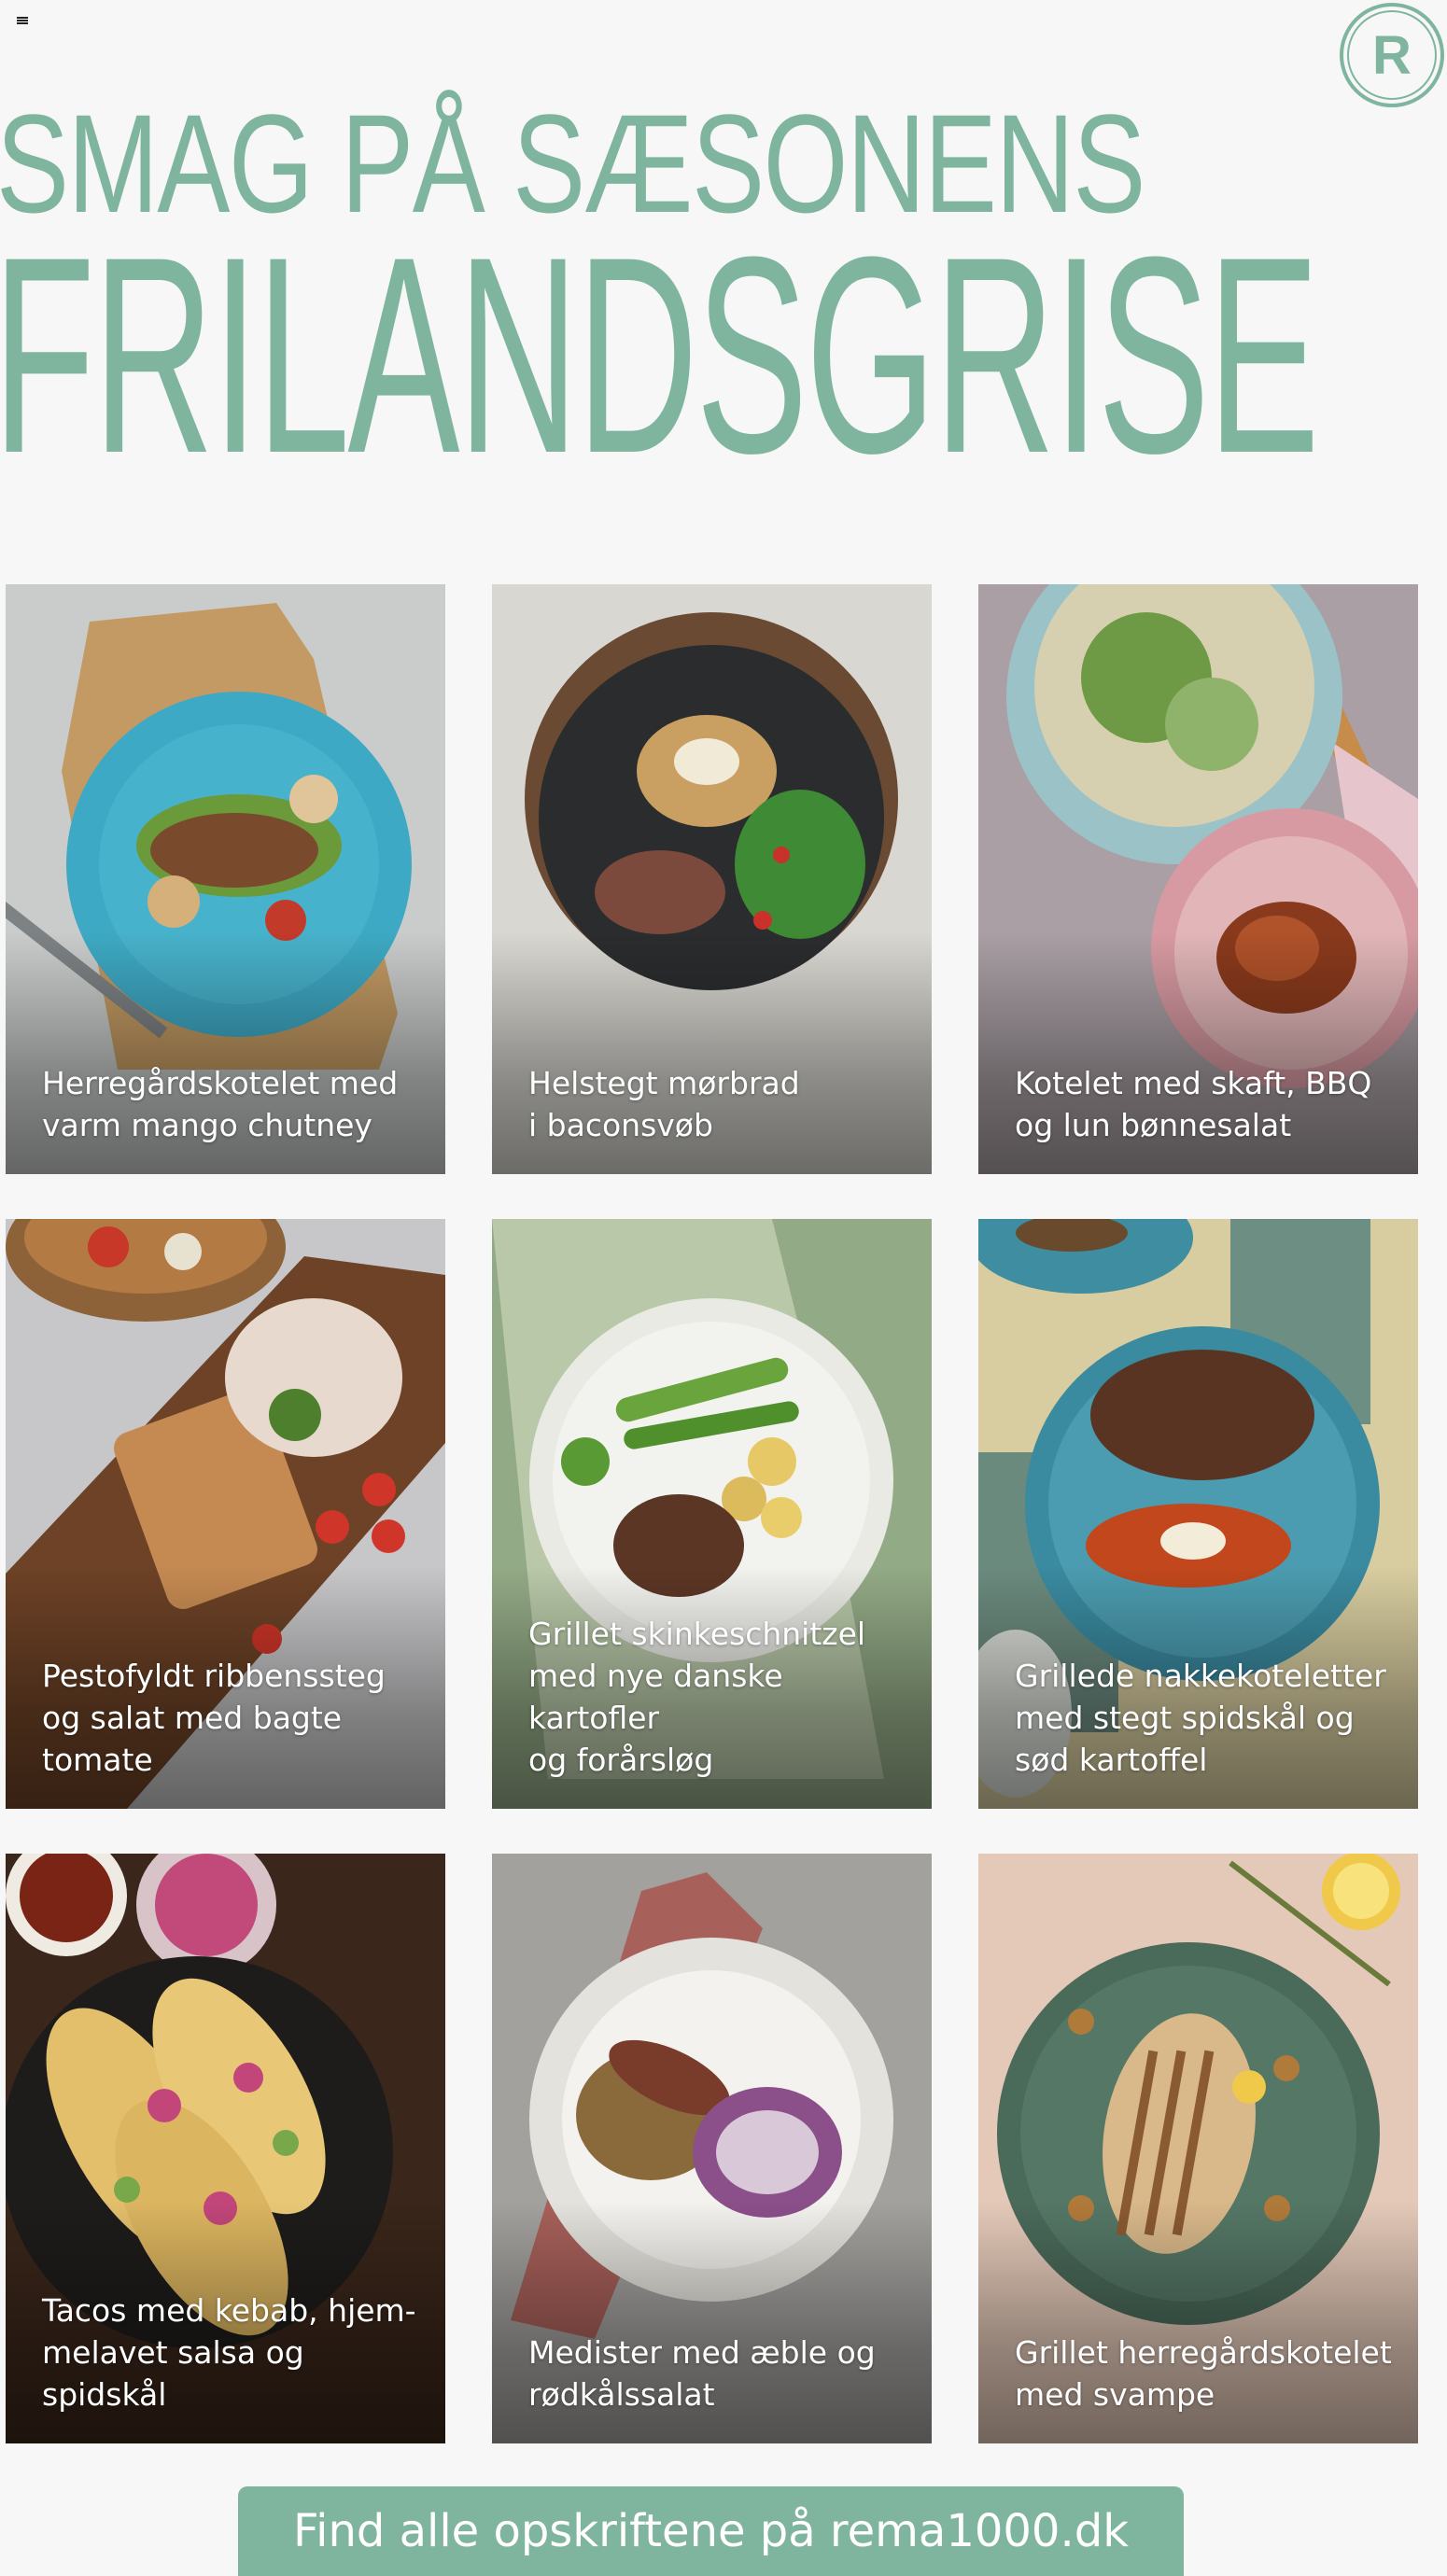 This screenshot has height=2576, width=1447. I want to click on recipe-card-moerbrad: Helstegt mørbrad i baconsvøb, so click(712, 879).